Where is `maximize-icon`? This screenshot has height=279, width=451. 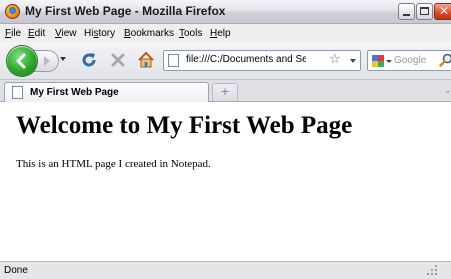
maximize-icon is located at coordinates (424, 11).